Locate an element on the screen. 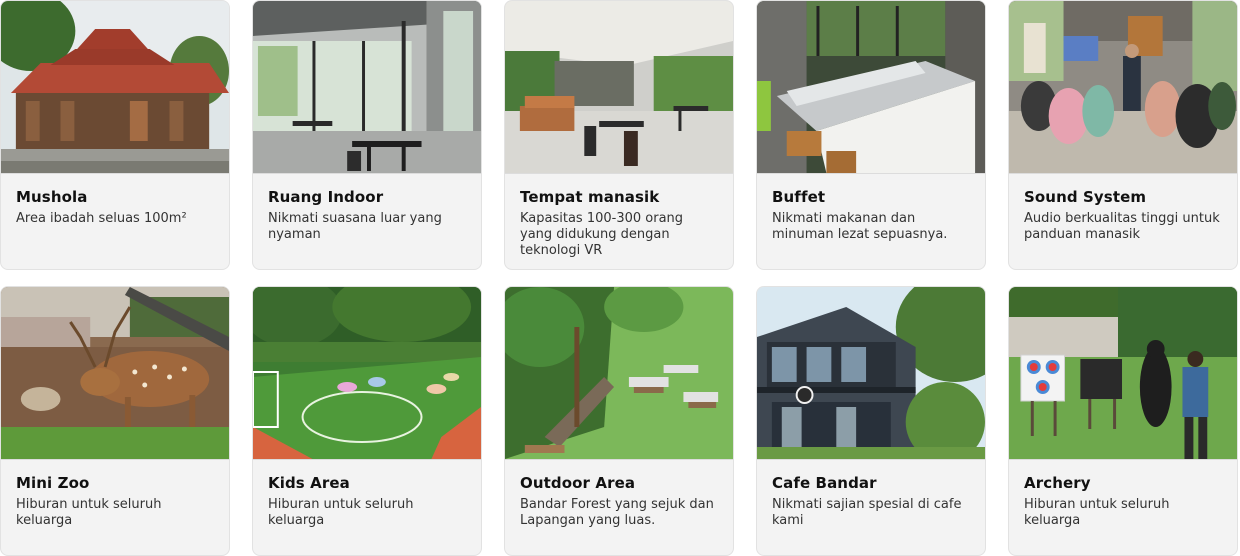 This screenshot has width=1240, height=556. card-title: Cafe Bandar is located at coordinates (824, 483).